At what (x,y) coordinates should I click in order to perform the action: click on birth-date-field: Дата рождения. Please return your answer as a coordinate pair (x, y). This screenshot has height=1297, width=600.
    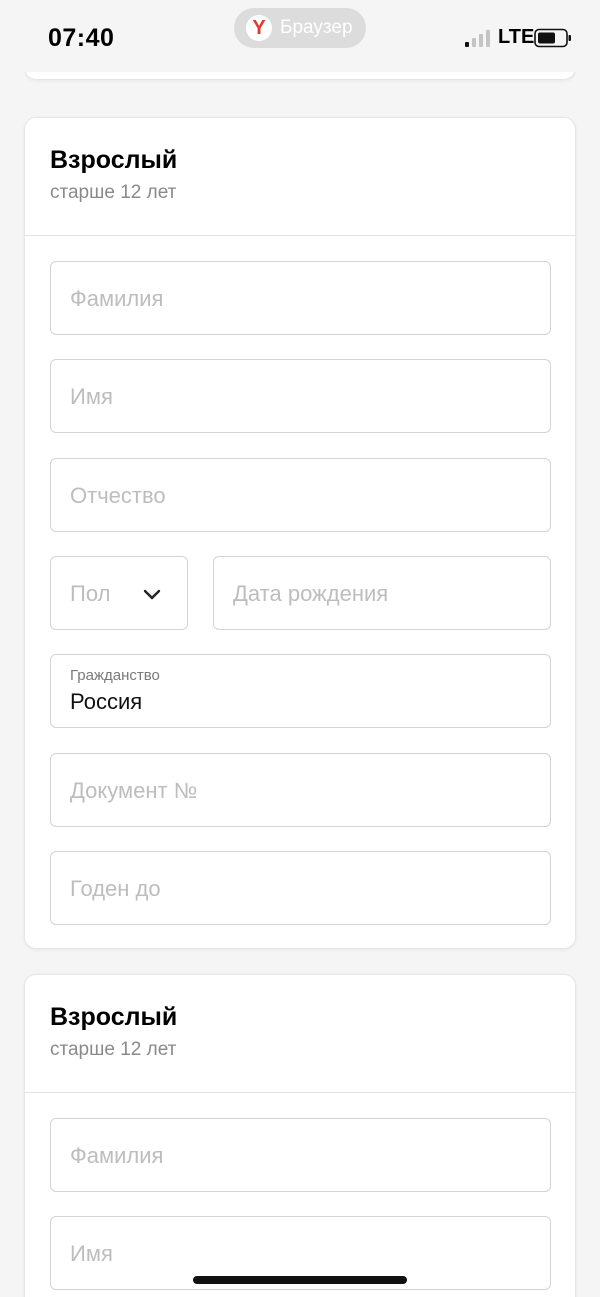
    Looking at the image, I should click on (382, 593).